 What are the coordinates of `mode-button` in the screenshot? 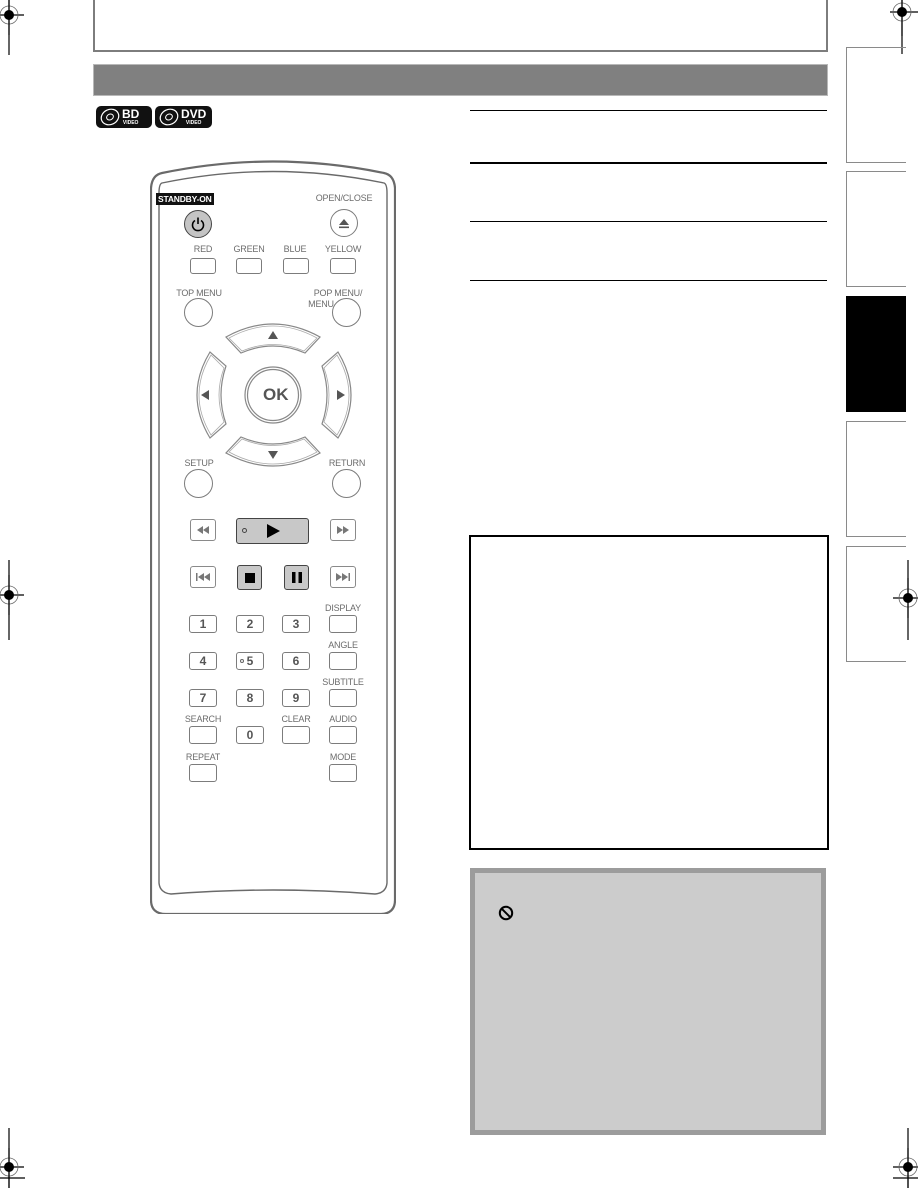 It's located at (343, 773).